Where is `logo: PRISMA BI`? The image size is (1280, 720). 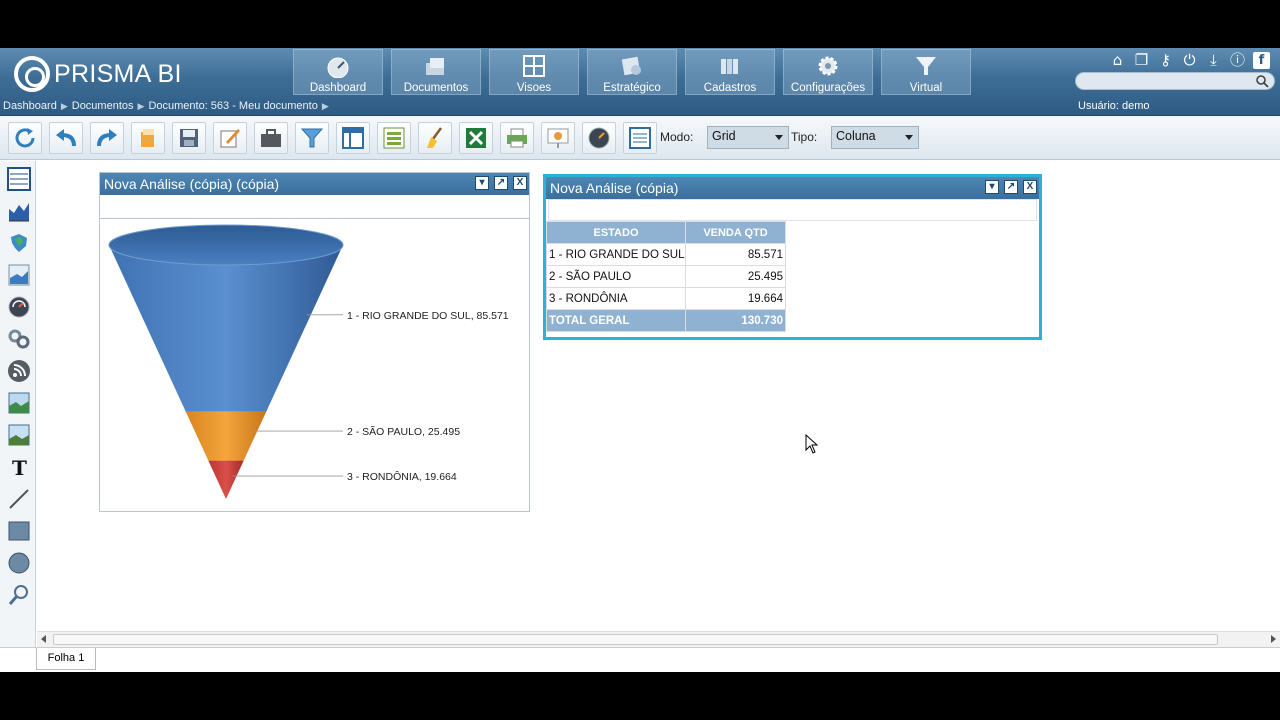 logo: PRISMA BI is located at coordinates (98, 74).